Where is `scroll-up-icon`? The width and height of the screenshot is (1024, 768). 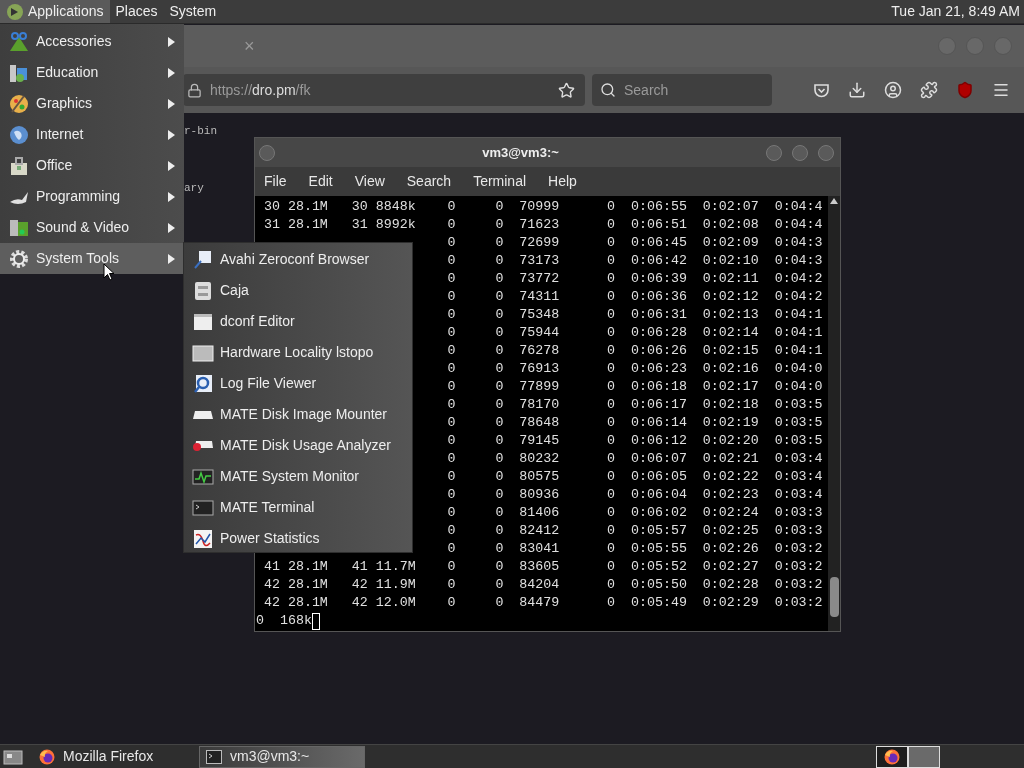 scroll-up-icon is located at coordinates (834, 201).